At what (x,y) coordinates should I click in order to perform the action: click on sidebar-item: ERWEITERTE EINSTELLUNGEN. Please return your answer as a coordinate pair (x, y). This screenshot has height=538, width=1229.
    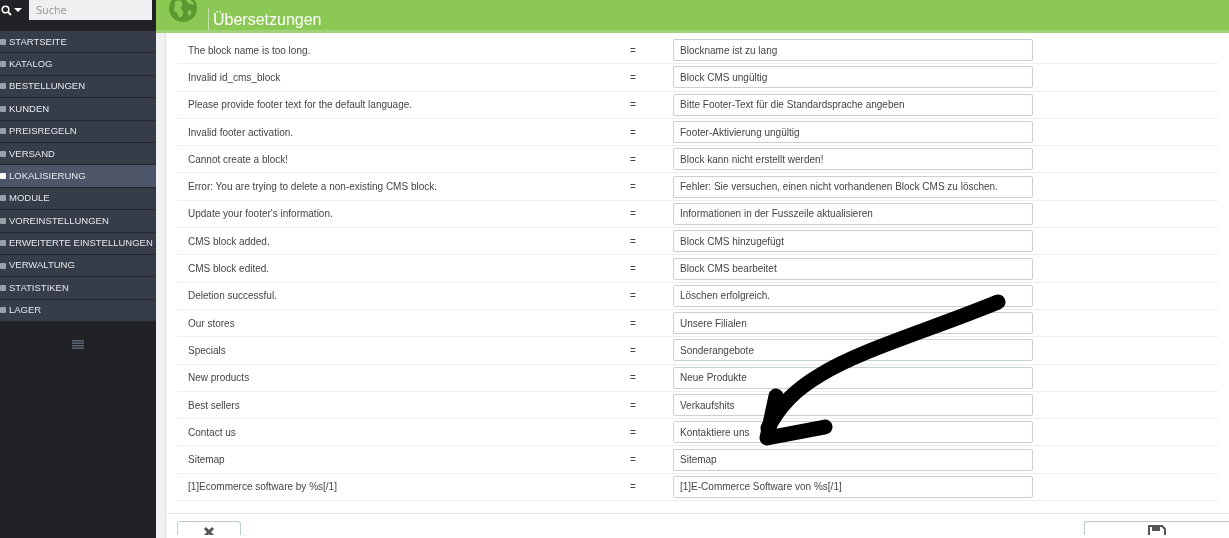
    Looking at the image, I should click on (78, 243).